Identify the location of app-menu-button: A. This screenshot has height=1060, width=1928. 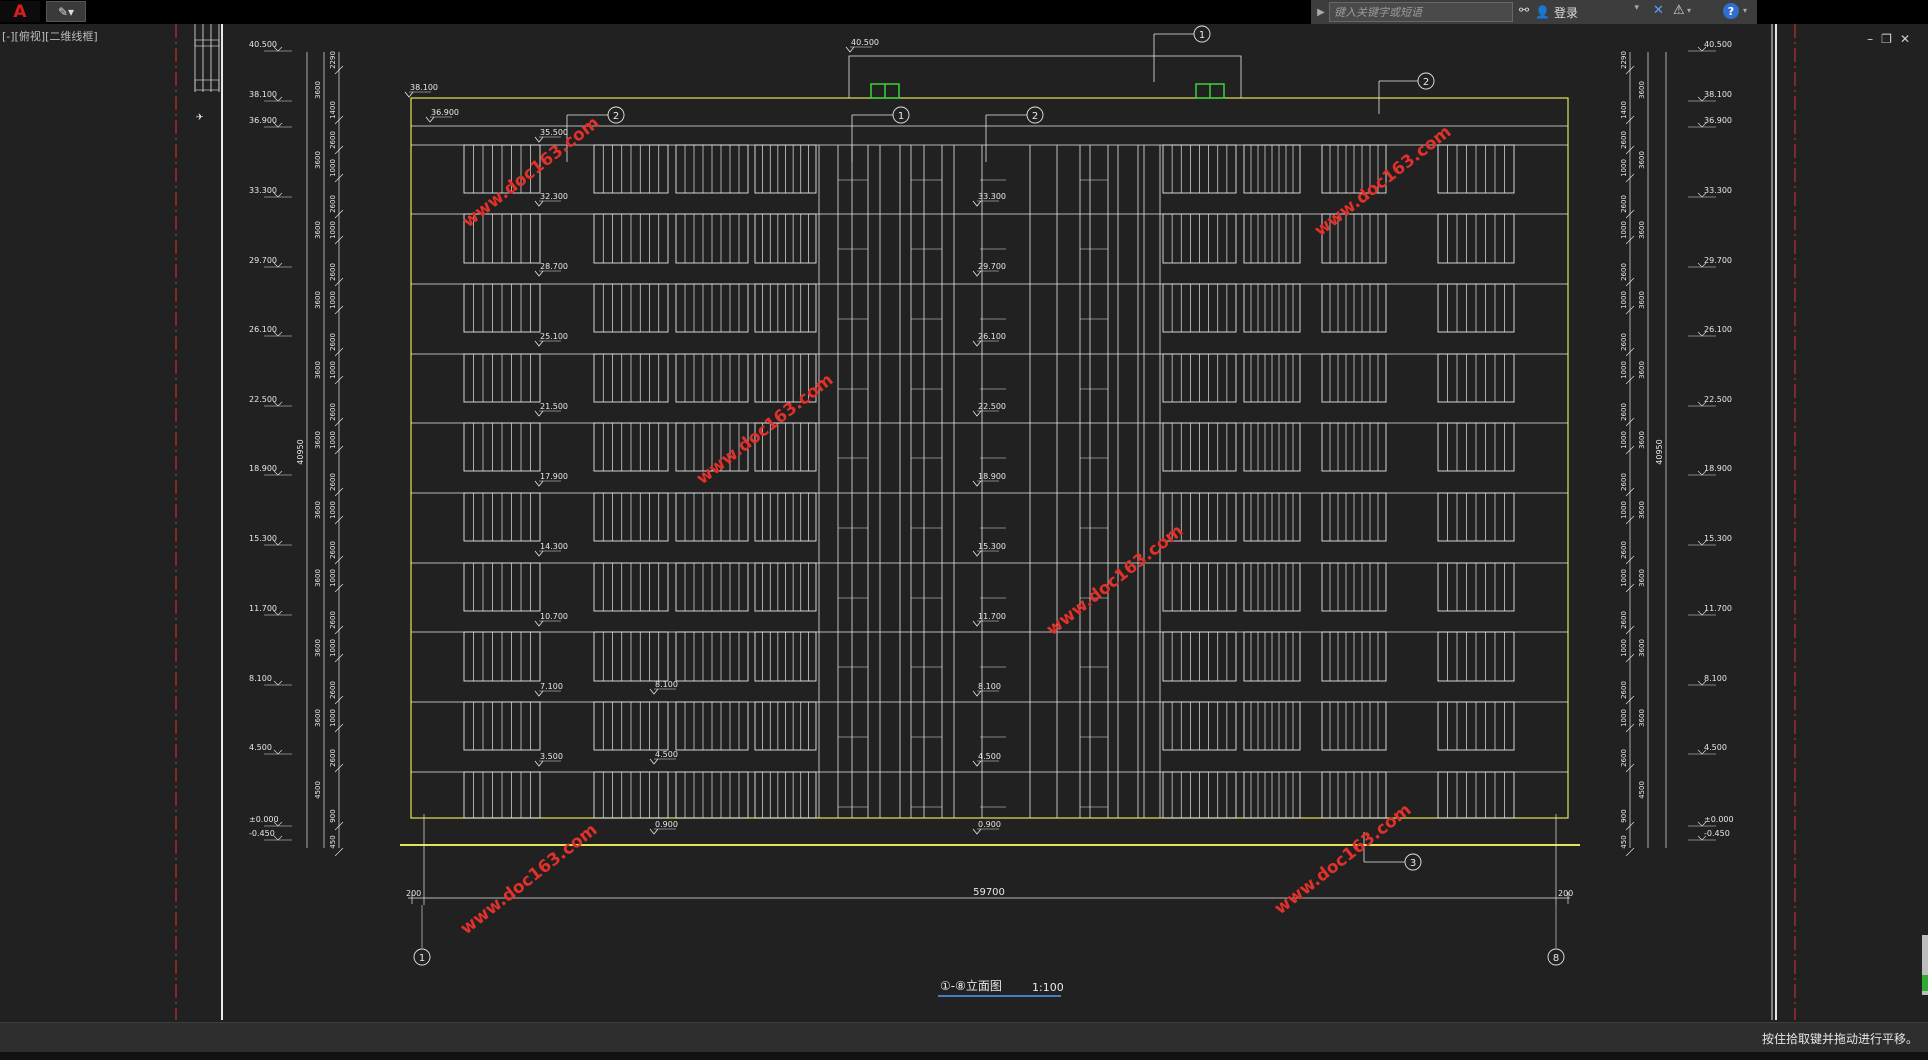
(20, 11).